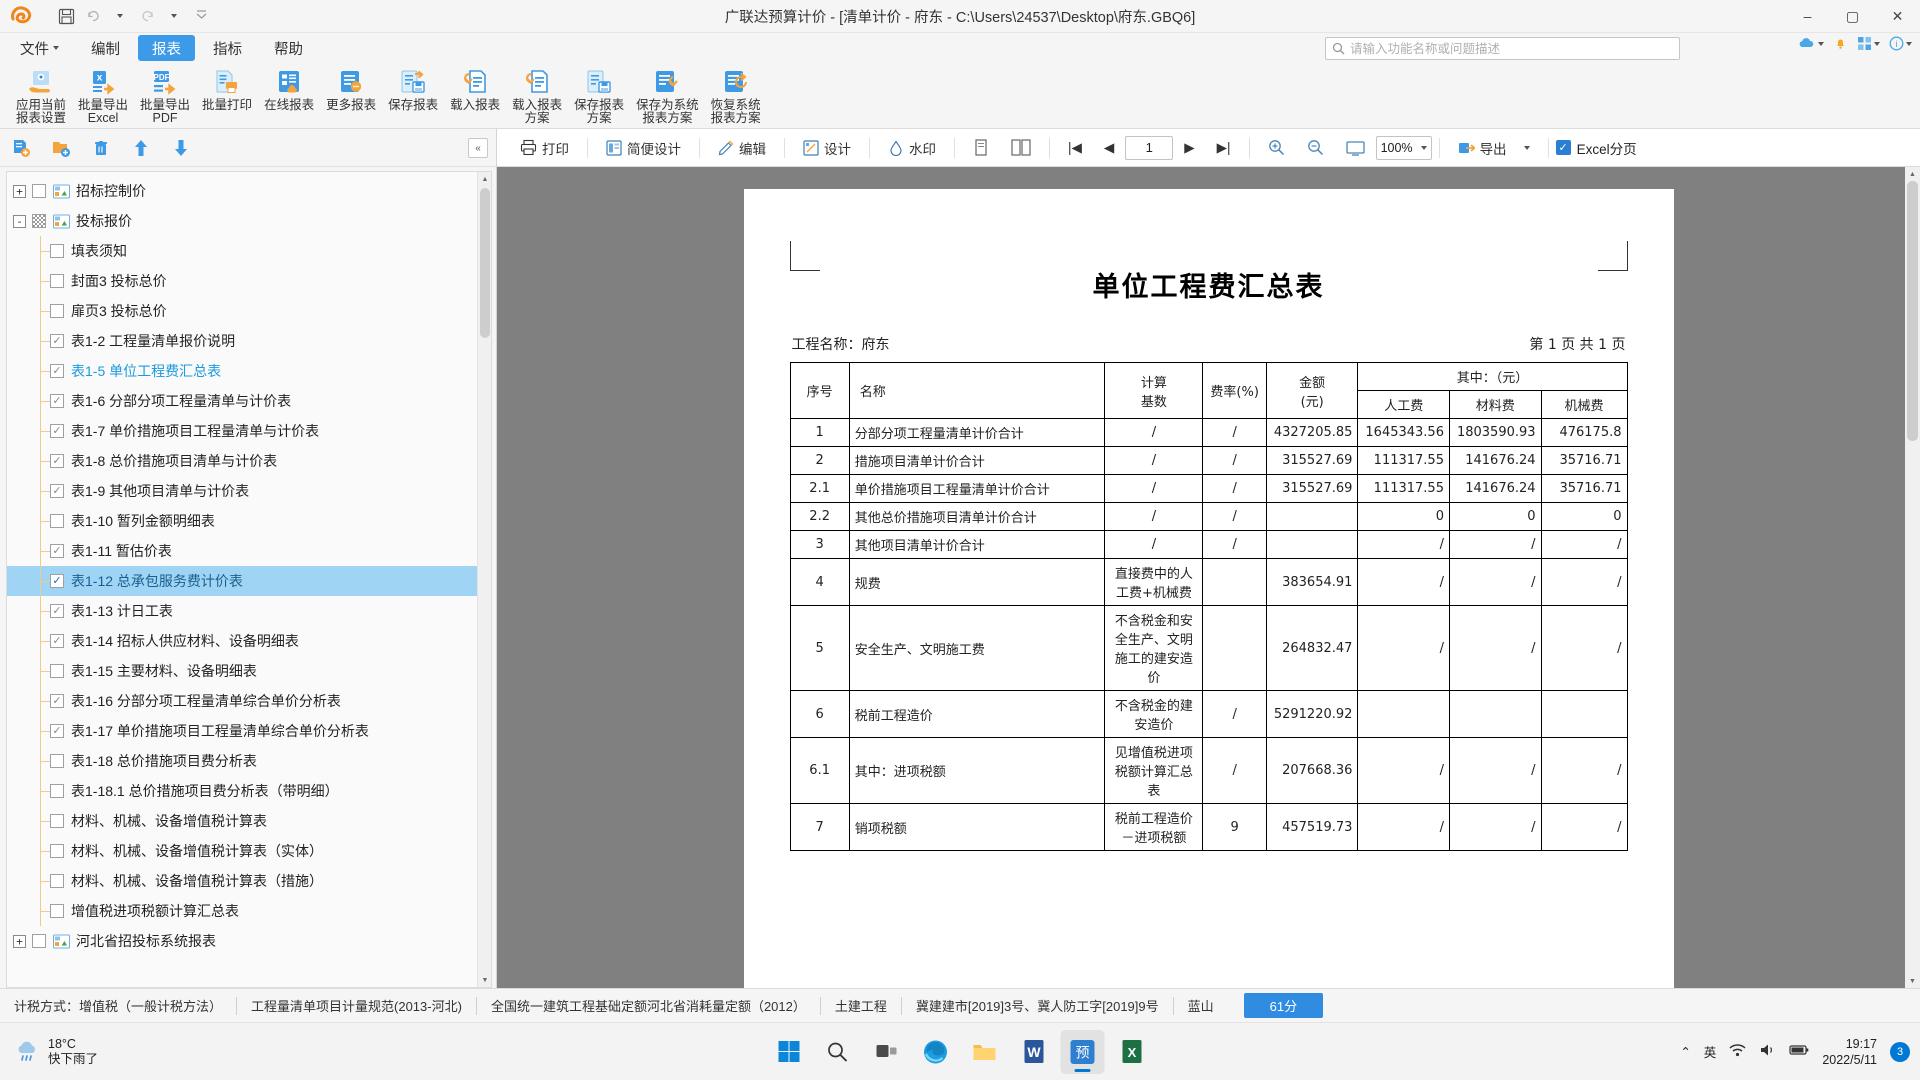 The image size is (1920, 1080). What do you see at coordinates (181, 148) in the screenshot?
I see `move-down-icon` at bounding box center [181, 148].